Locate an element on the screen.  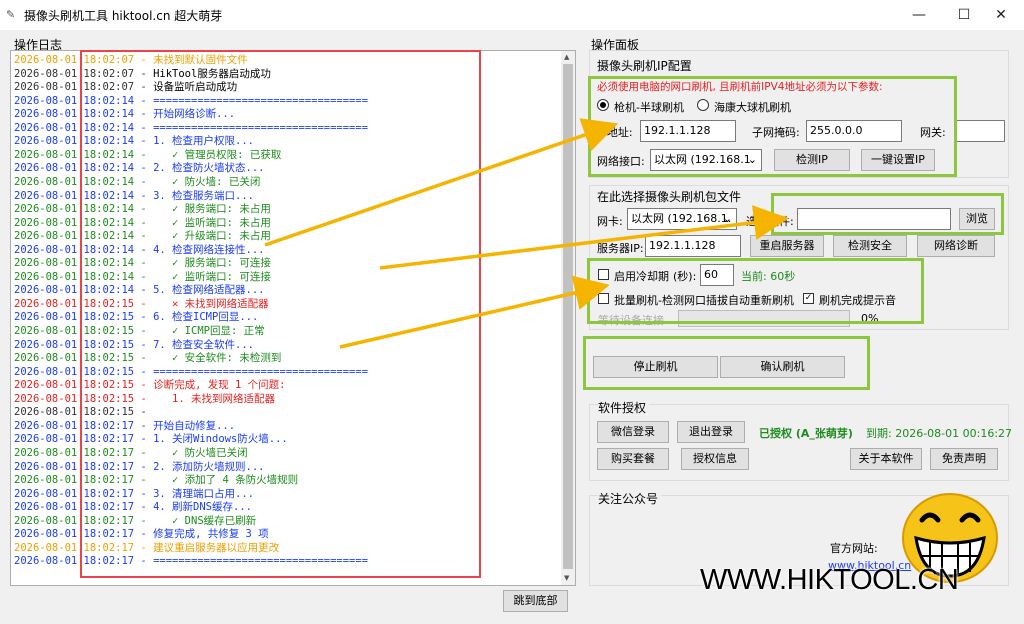
actions-highlight-box is located at coordinates (726, 363).